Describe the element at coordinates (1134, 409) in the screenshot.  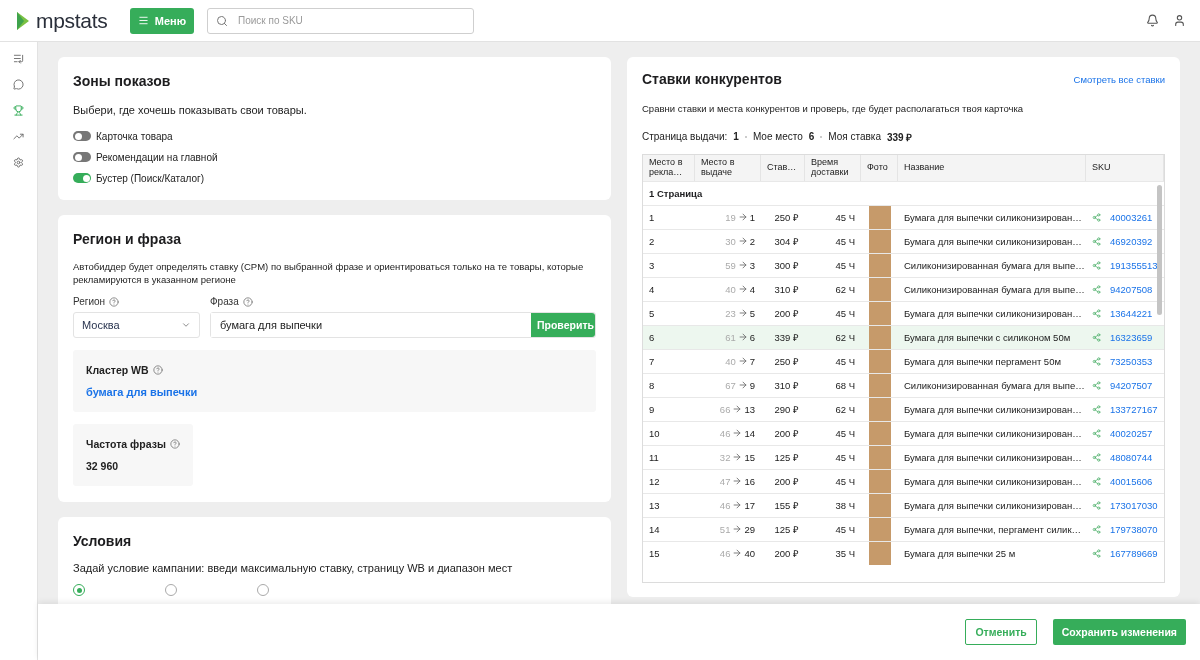
I see `sku-link: 133727167` at that location.